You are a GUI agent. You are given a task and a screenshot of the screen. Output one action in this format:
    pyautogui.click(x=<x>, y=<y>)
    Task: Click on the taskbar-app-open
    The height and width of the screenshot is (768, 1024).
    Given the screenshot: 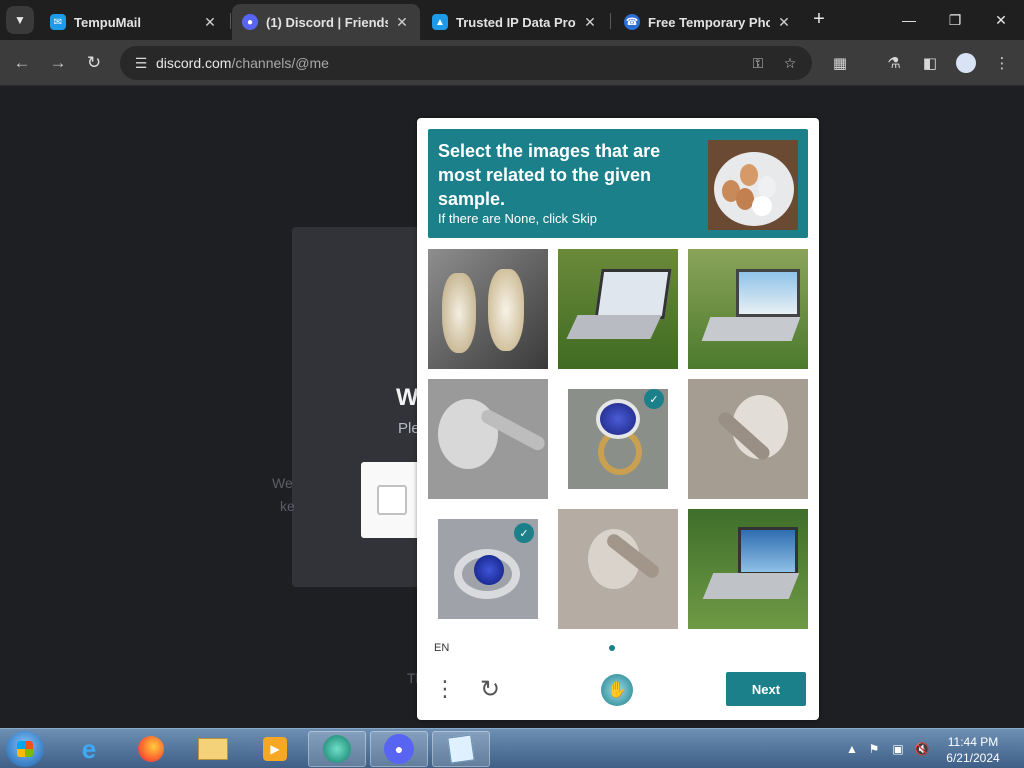 What is the action you would take?
    pyautogui.click(x=337, y=749)
    